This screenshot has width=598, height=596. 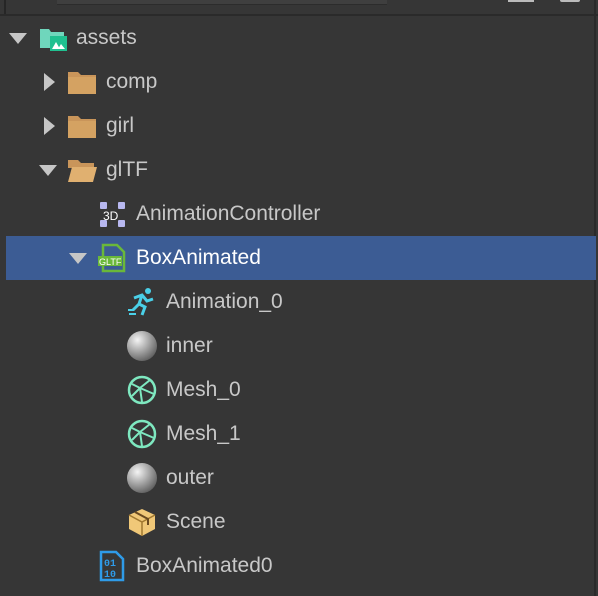 I want to click on tree-item: assets, so click(x=301, y=38).